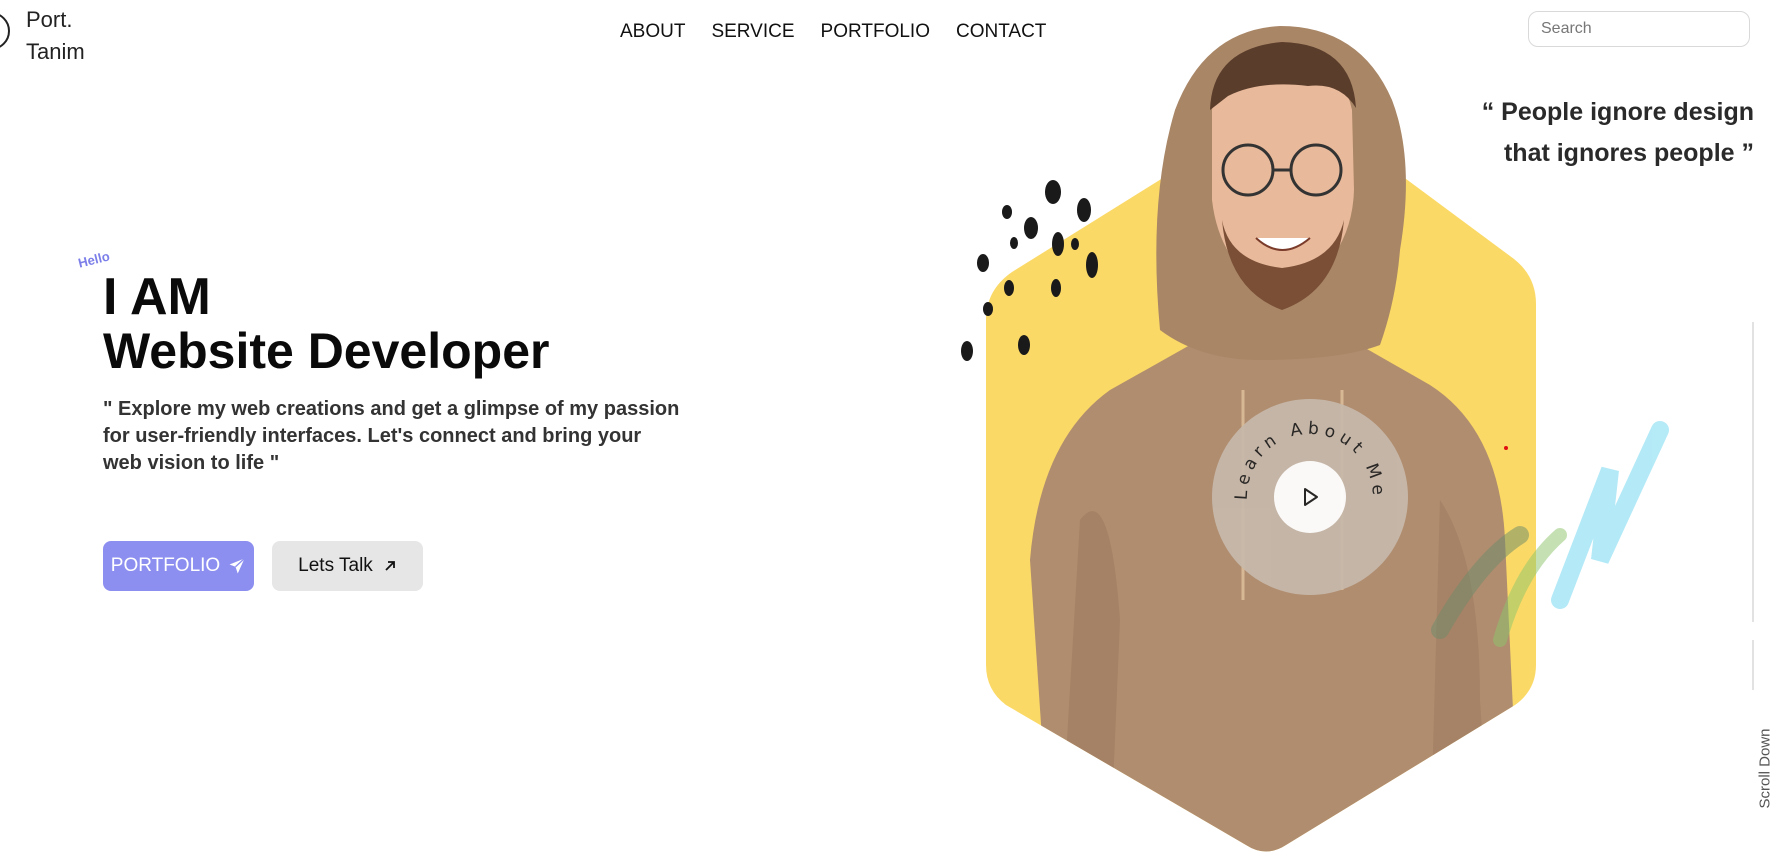 The height and width of the screenshot is (858, 1776). Describe the element at coordinates (1765, 769) in the screenshot. I see `scroll-down-label: Scroll Down` at that location.